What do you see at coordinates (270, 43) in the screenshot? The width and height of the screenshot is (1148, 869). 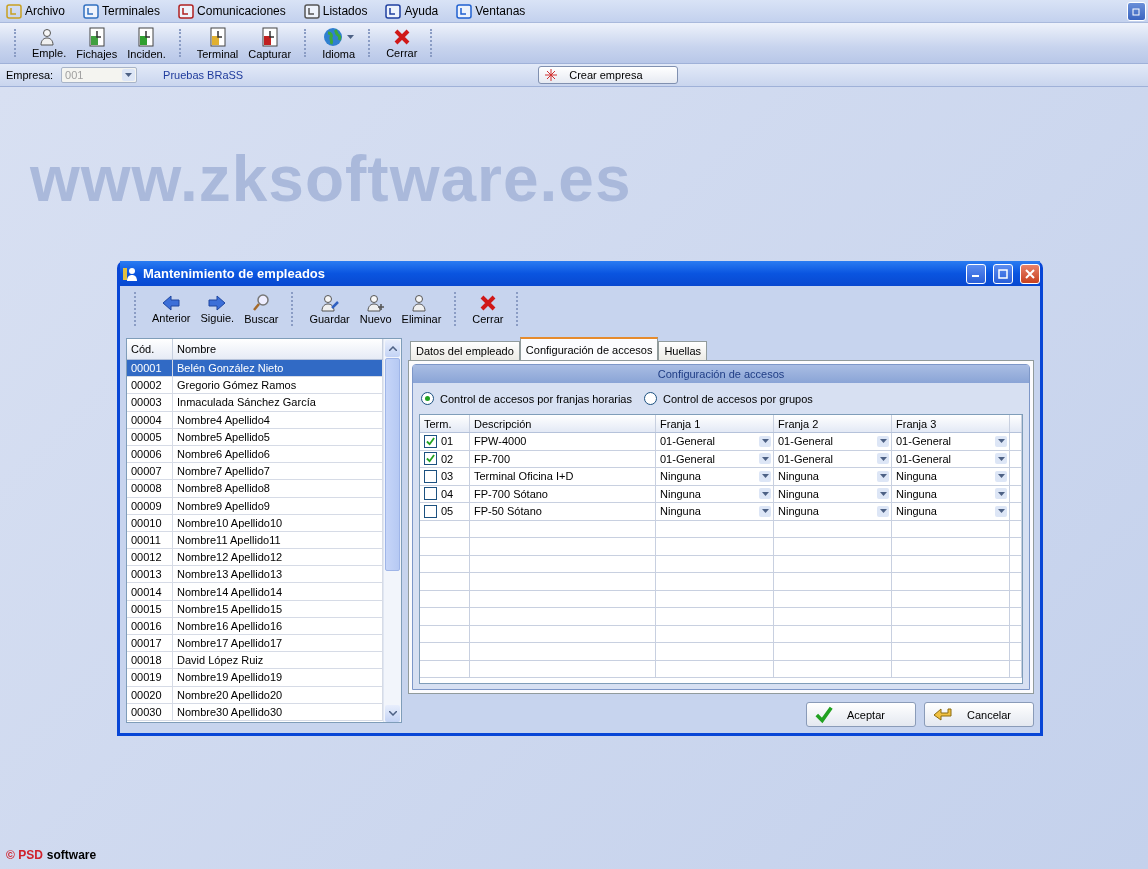 I see `toolbar-button: Capturar` at bounding box center [270, 43].